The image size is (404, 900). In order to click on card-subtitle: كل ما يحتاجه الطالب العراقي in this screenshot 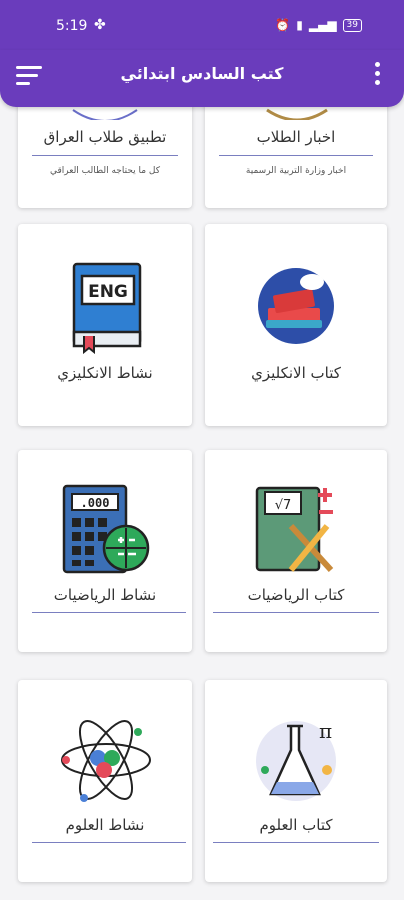, I will do `click(105, 171)`.